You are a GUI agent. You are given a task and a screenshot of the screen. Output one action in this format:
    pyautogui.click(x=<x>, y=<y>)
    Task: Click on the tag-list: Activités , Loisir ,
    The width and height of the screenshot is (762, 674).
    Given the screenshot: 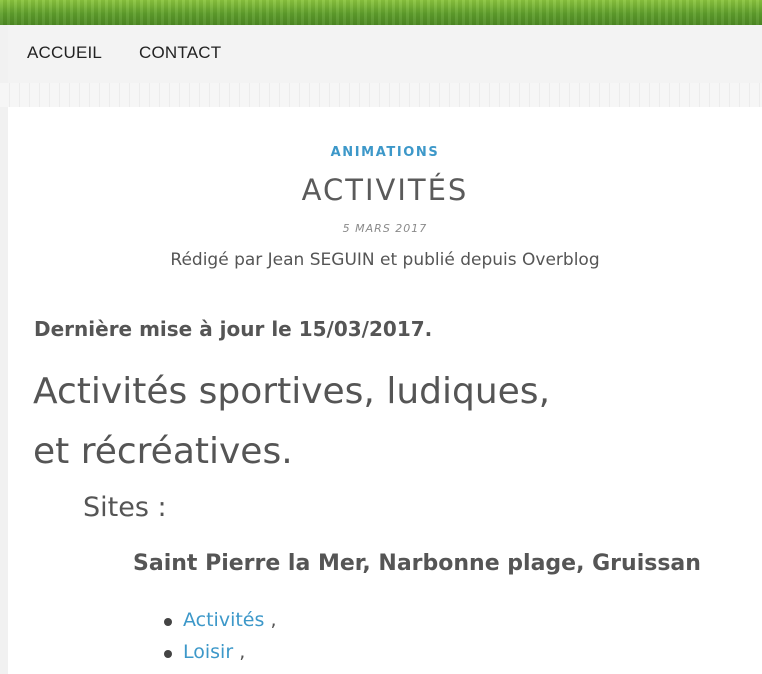 What is the action you would take?
    pyautogui.click(x=220, y=641)
    